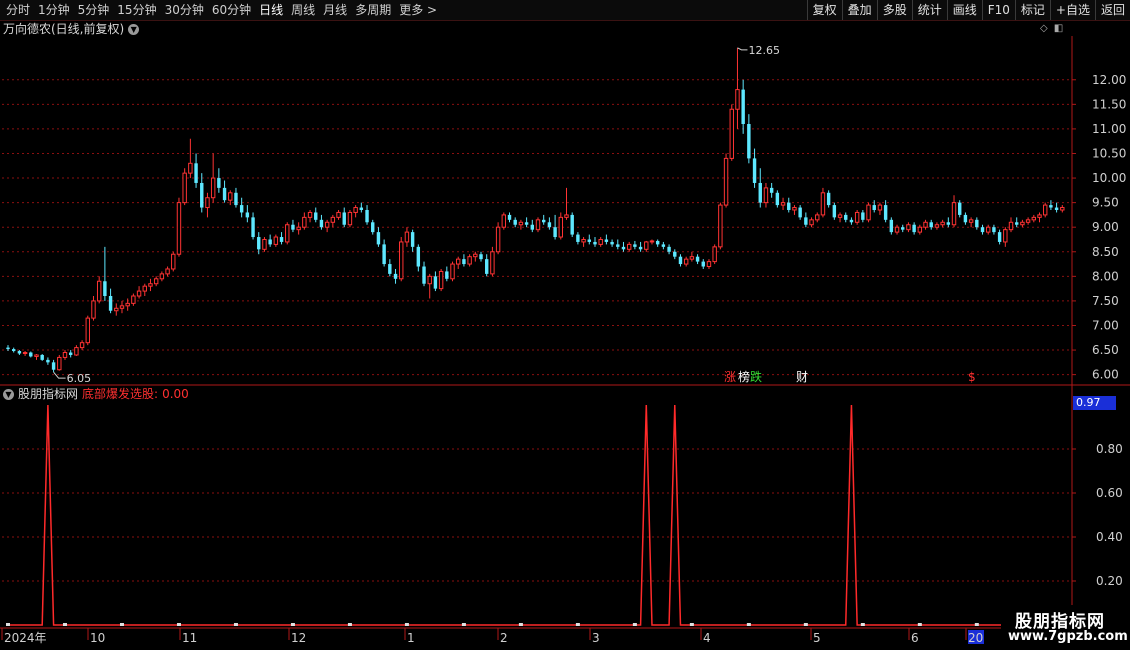  Describe the element at coordinates (1105, 203) in the screenshot. I see `price-tick-label: 9.50` at that location.